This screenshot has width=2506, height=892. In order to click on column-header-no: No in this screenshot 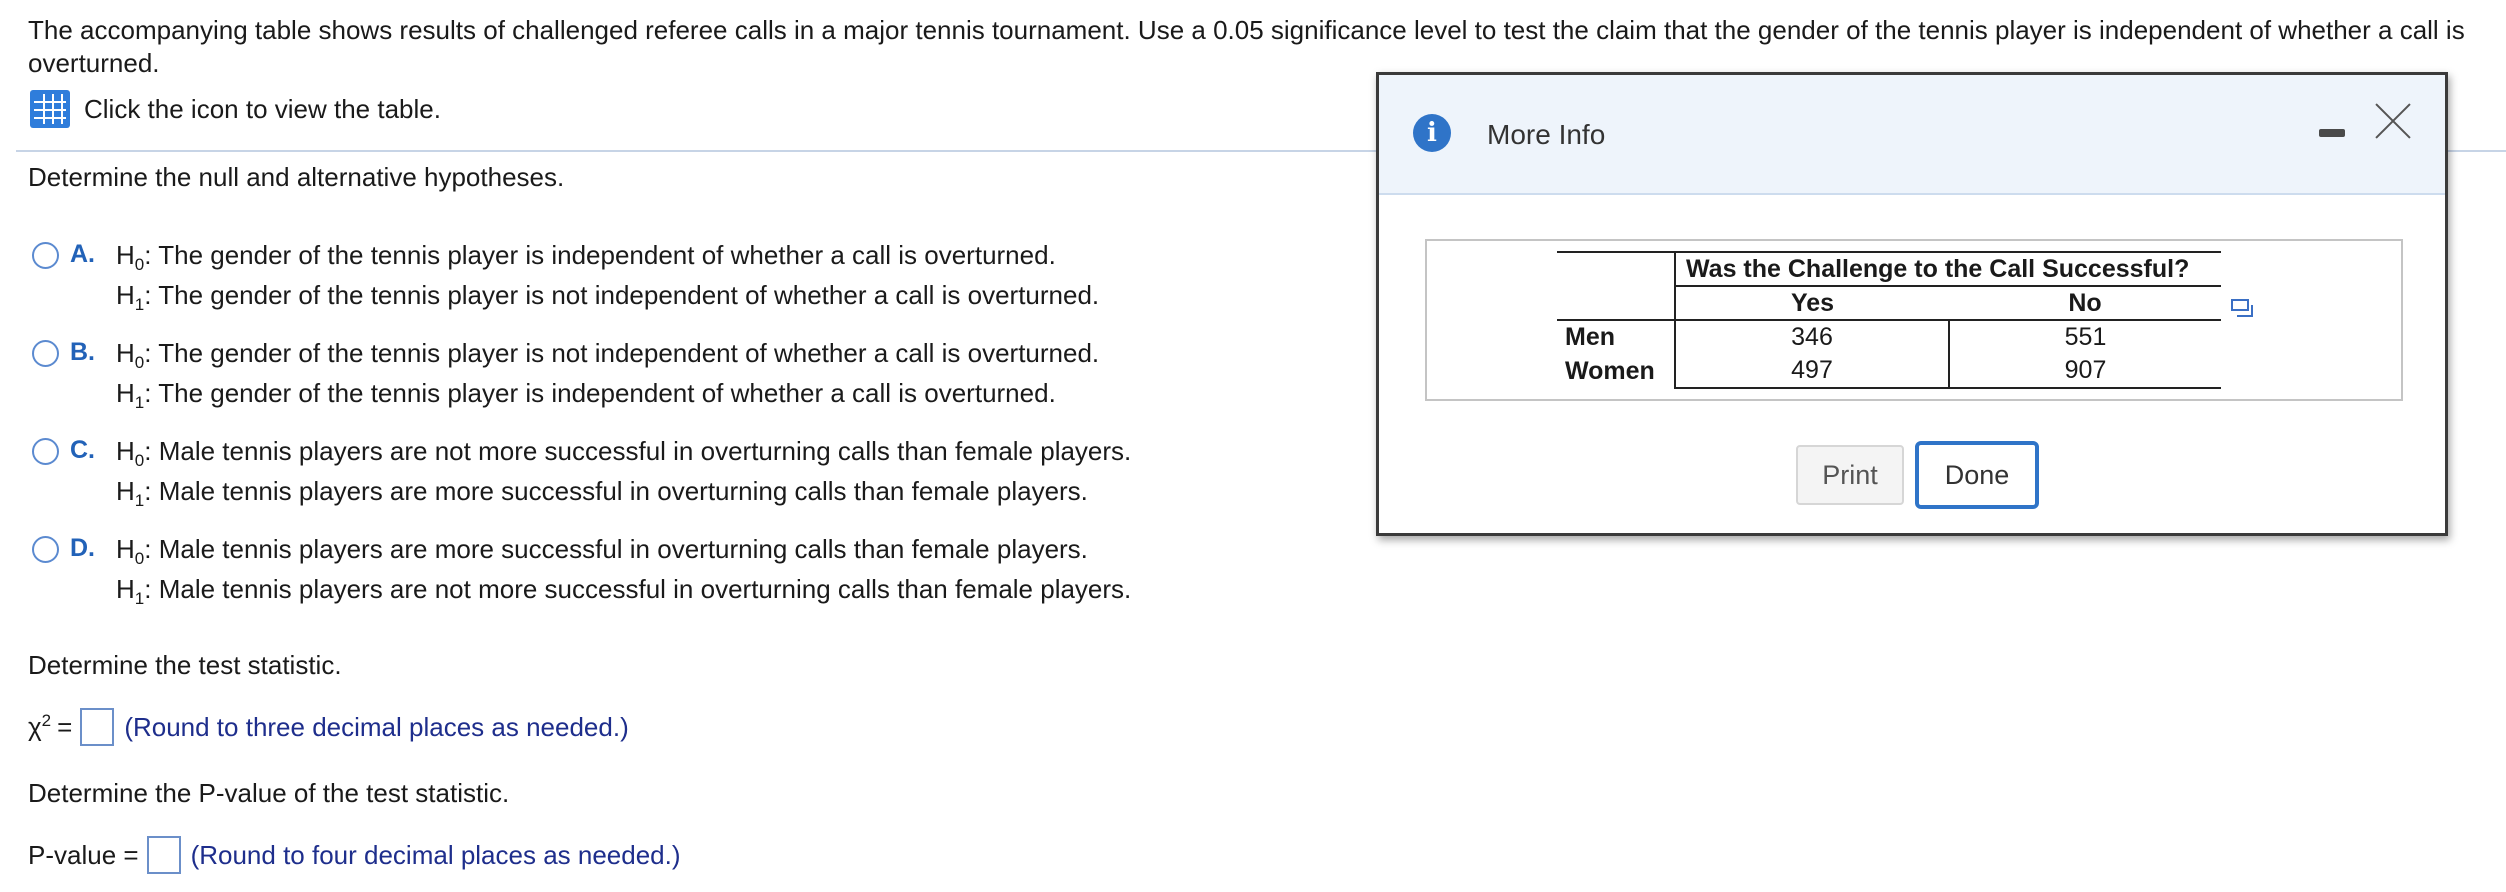, I will do `click(2085, 303)`.